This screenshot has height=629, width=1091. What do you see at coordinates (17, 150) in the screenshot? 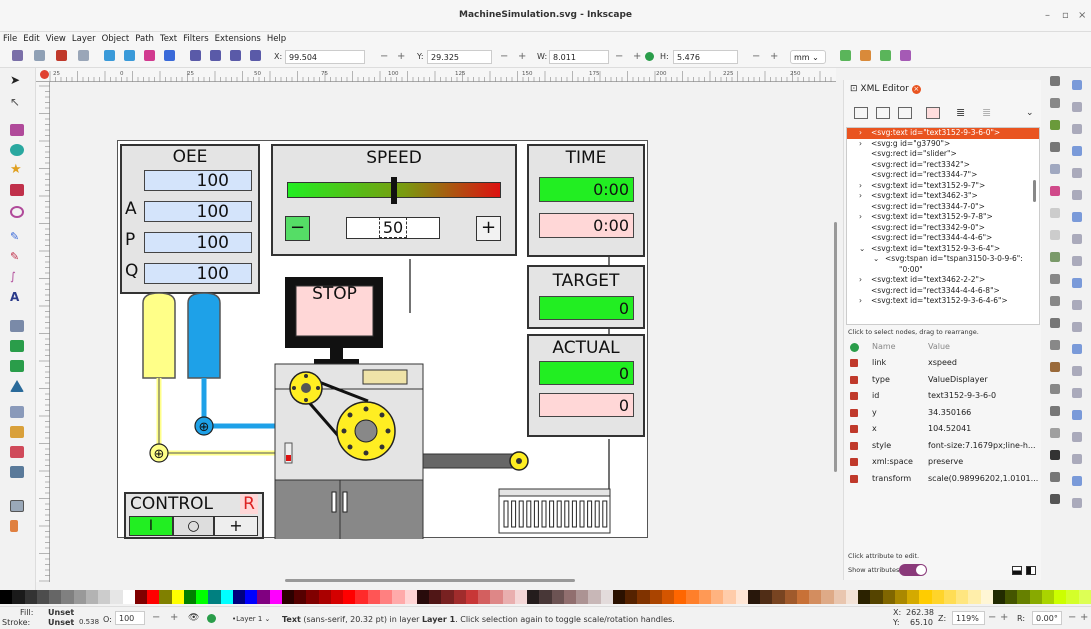
I see `ellipse-tool-icon` at bounding box center [17, 150].